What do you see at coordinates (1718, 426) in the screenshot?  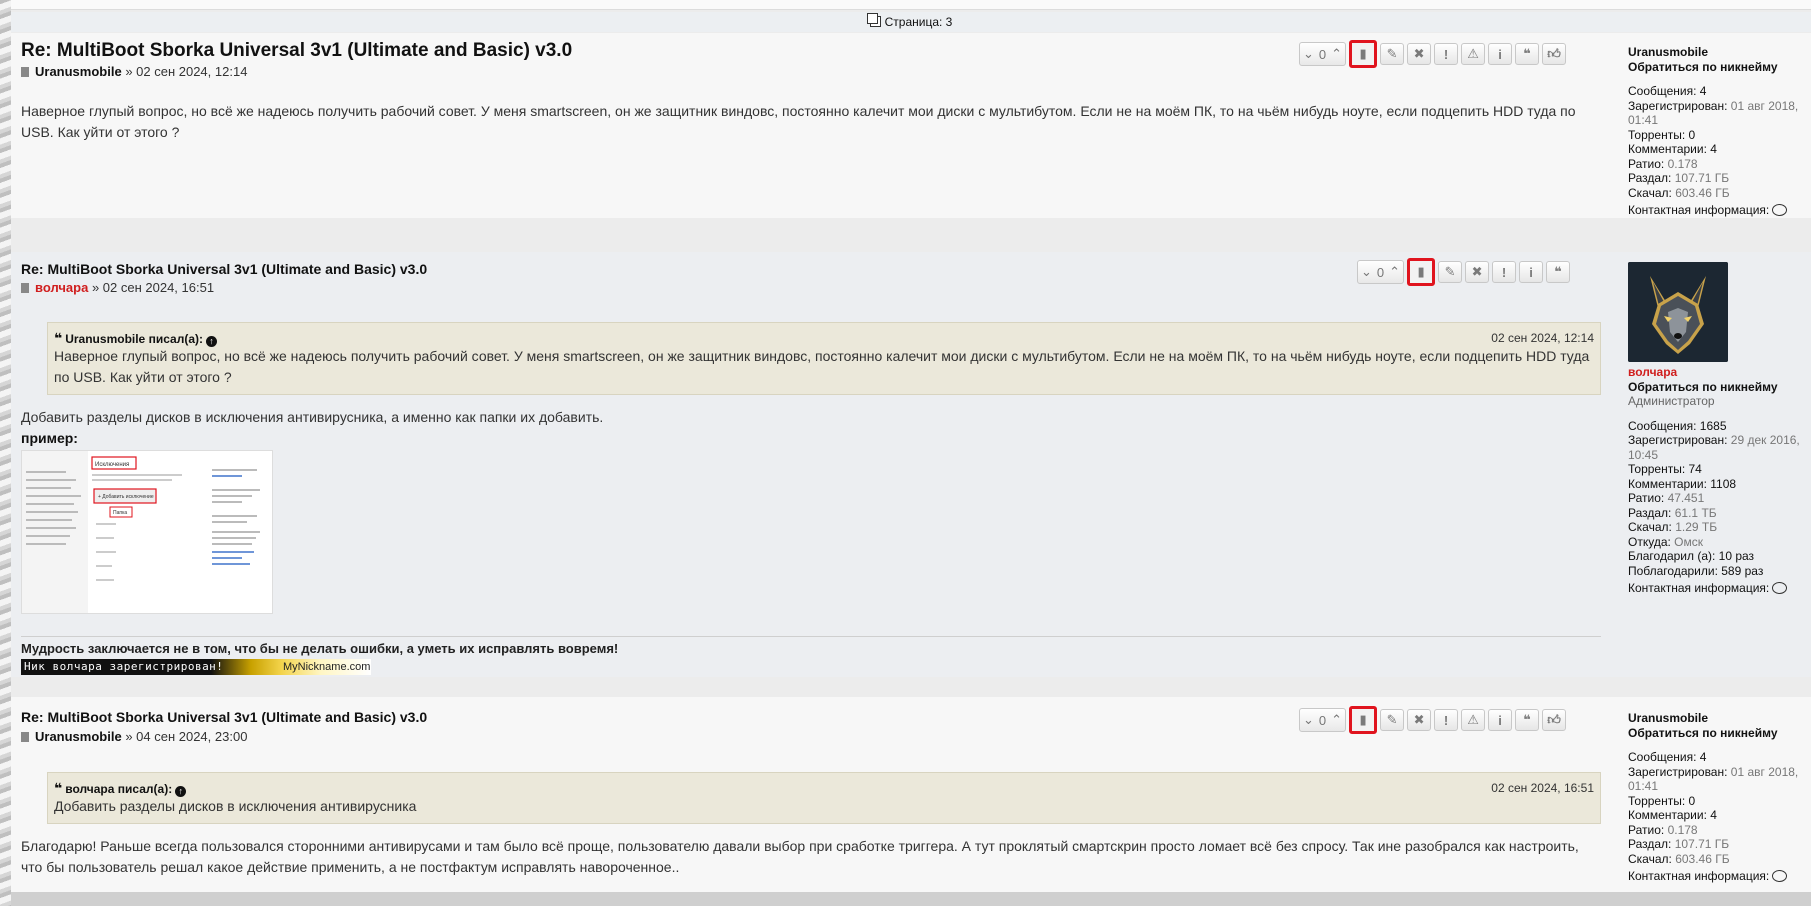 I see `profile-messages: Сообщения: 1685` at bounding box center [1718, 426].